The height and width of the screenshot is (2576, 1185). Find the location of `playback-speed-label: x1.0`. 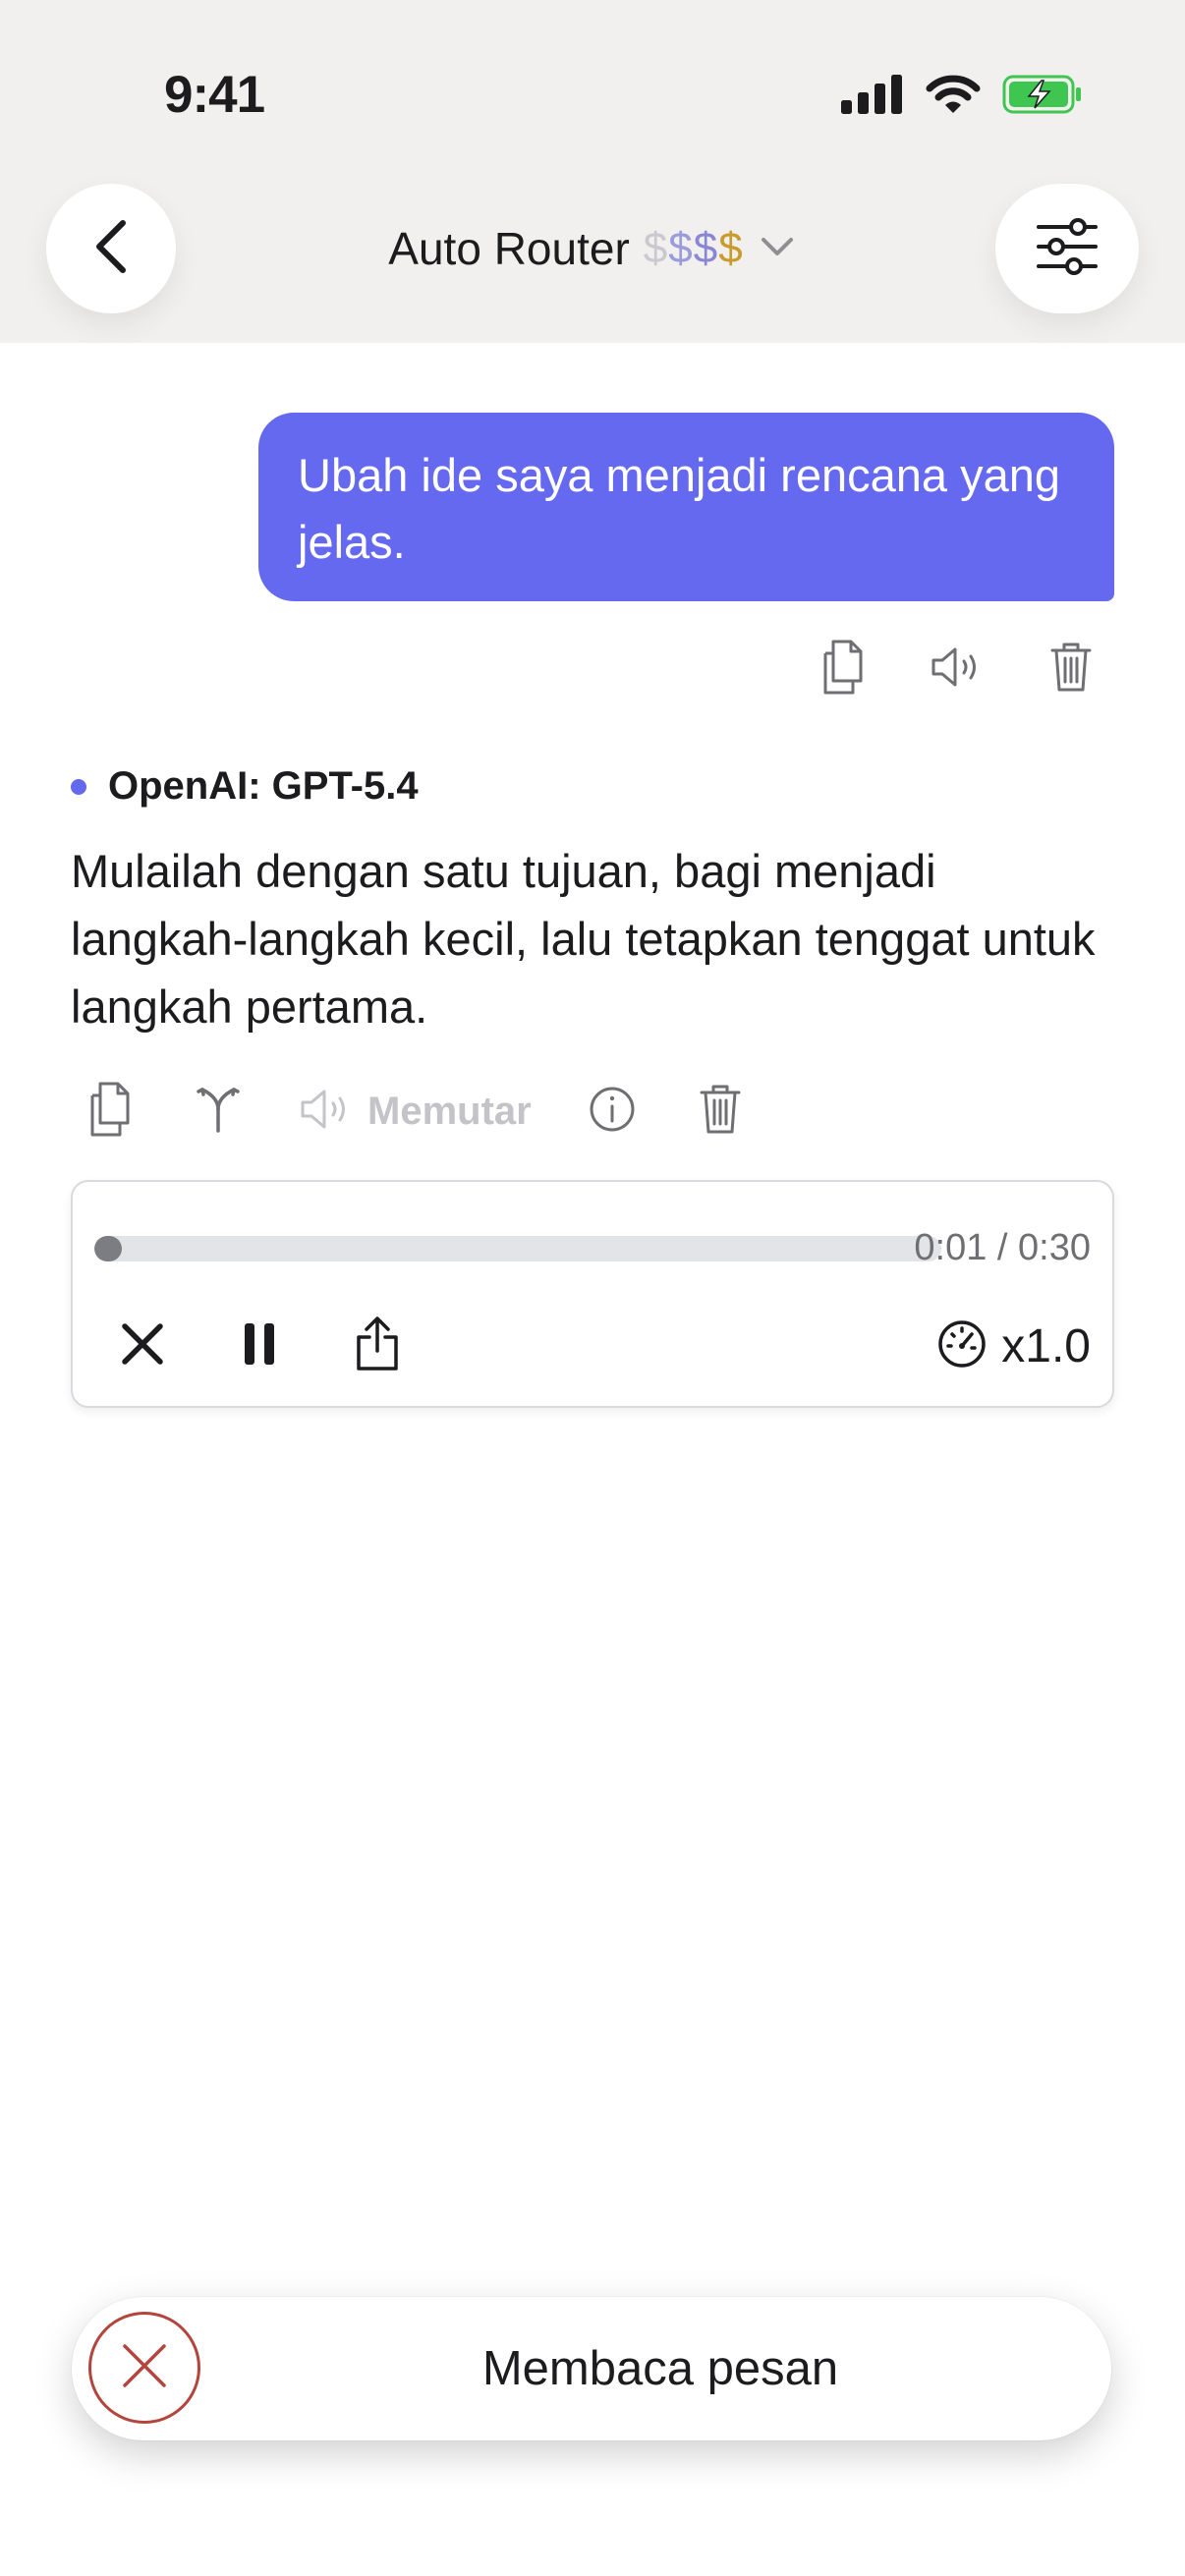

playback-speed-label: x1.0 is located at coordinates (1046, 1345).